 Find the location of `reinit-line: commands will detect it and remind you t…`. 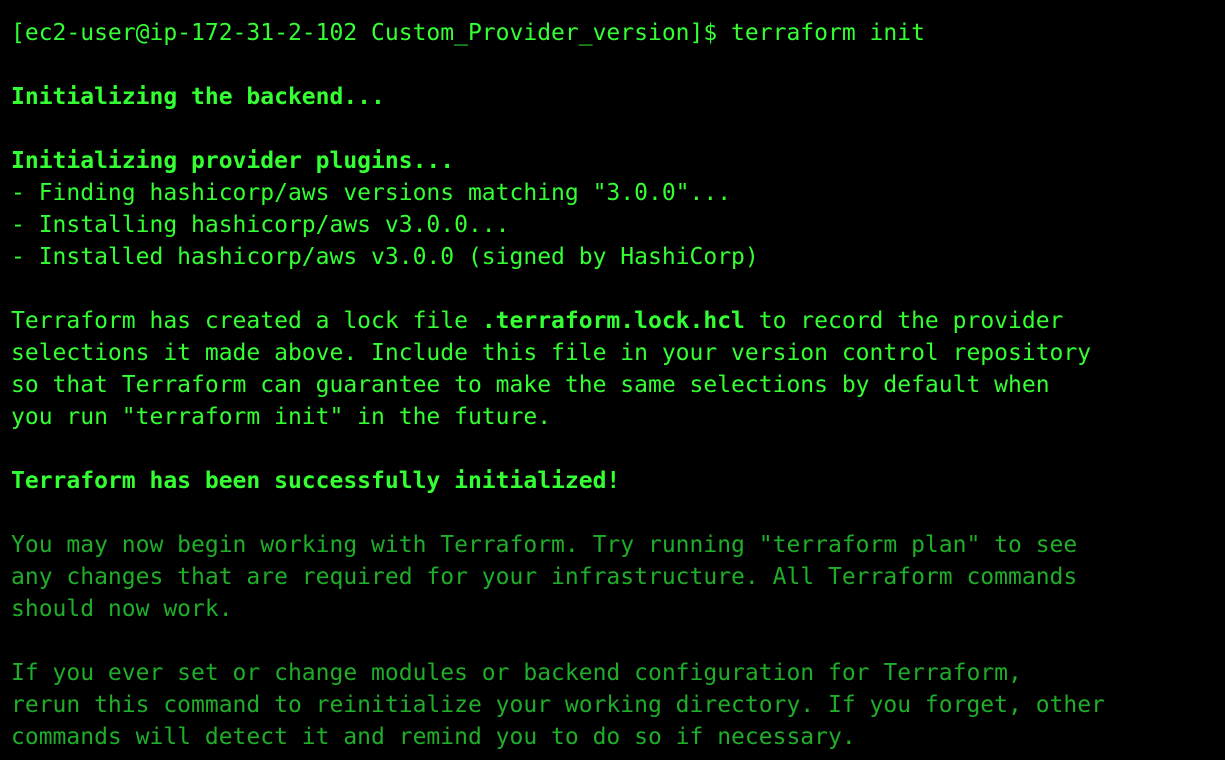

reinit-line: commands will detect it and remind you t… is located at coordinates (433, 737).